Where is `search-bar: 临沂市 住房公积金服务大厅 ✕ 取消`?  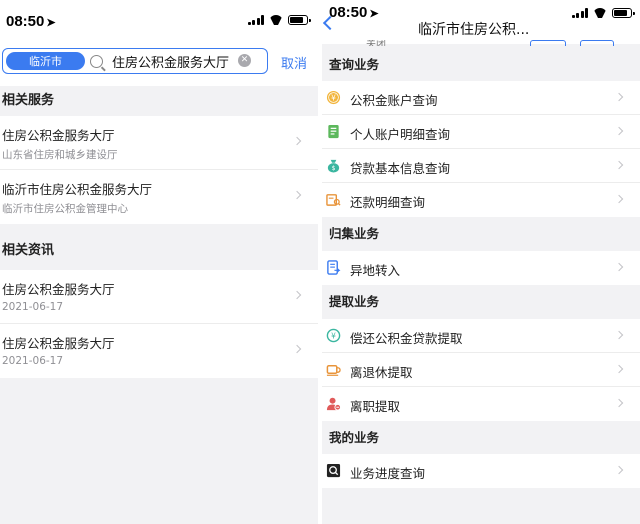
search-bar: 临沂市 住房公积金服务大厅 ✕ 取消 is located at coordinates (159, 60).